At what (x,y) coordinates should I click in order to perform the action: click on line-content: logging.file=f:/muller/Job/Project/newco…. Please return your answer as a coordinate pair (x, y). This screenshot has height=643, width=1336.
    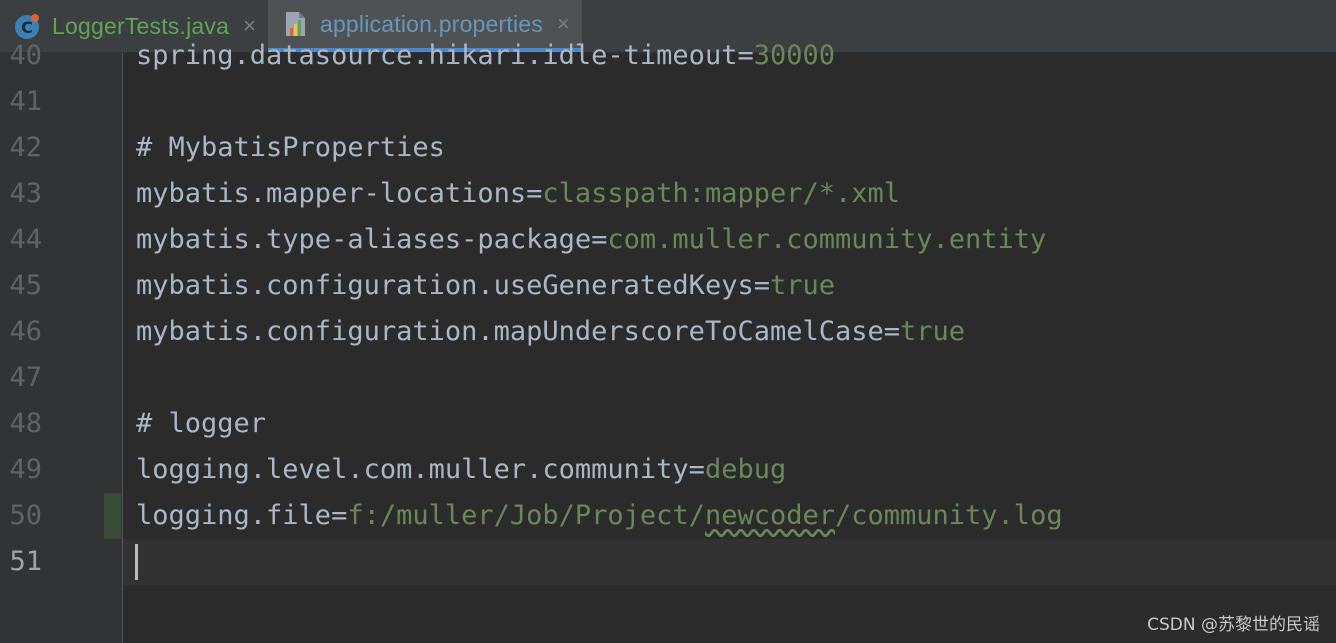
    Looking at the image, I should click on (599, 516).